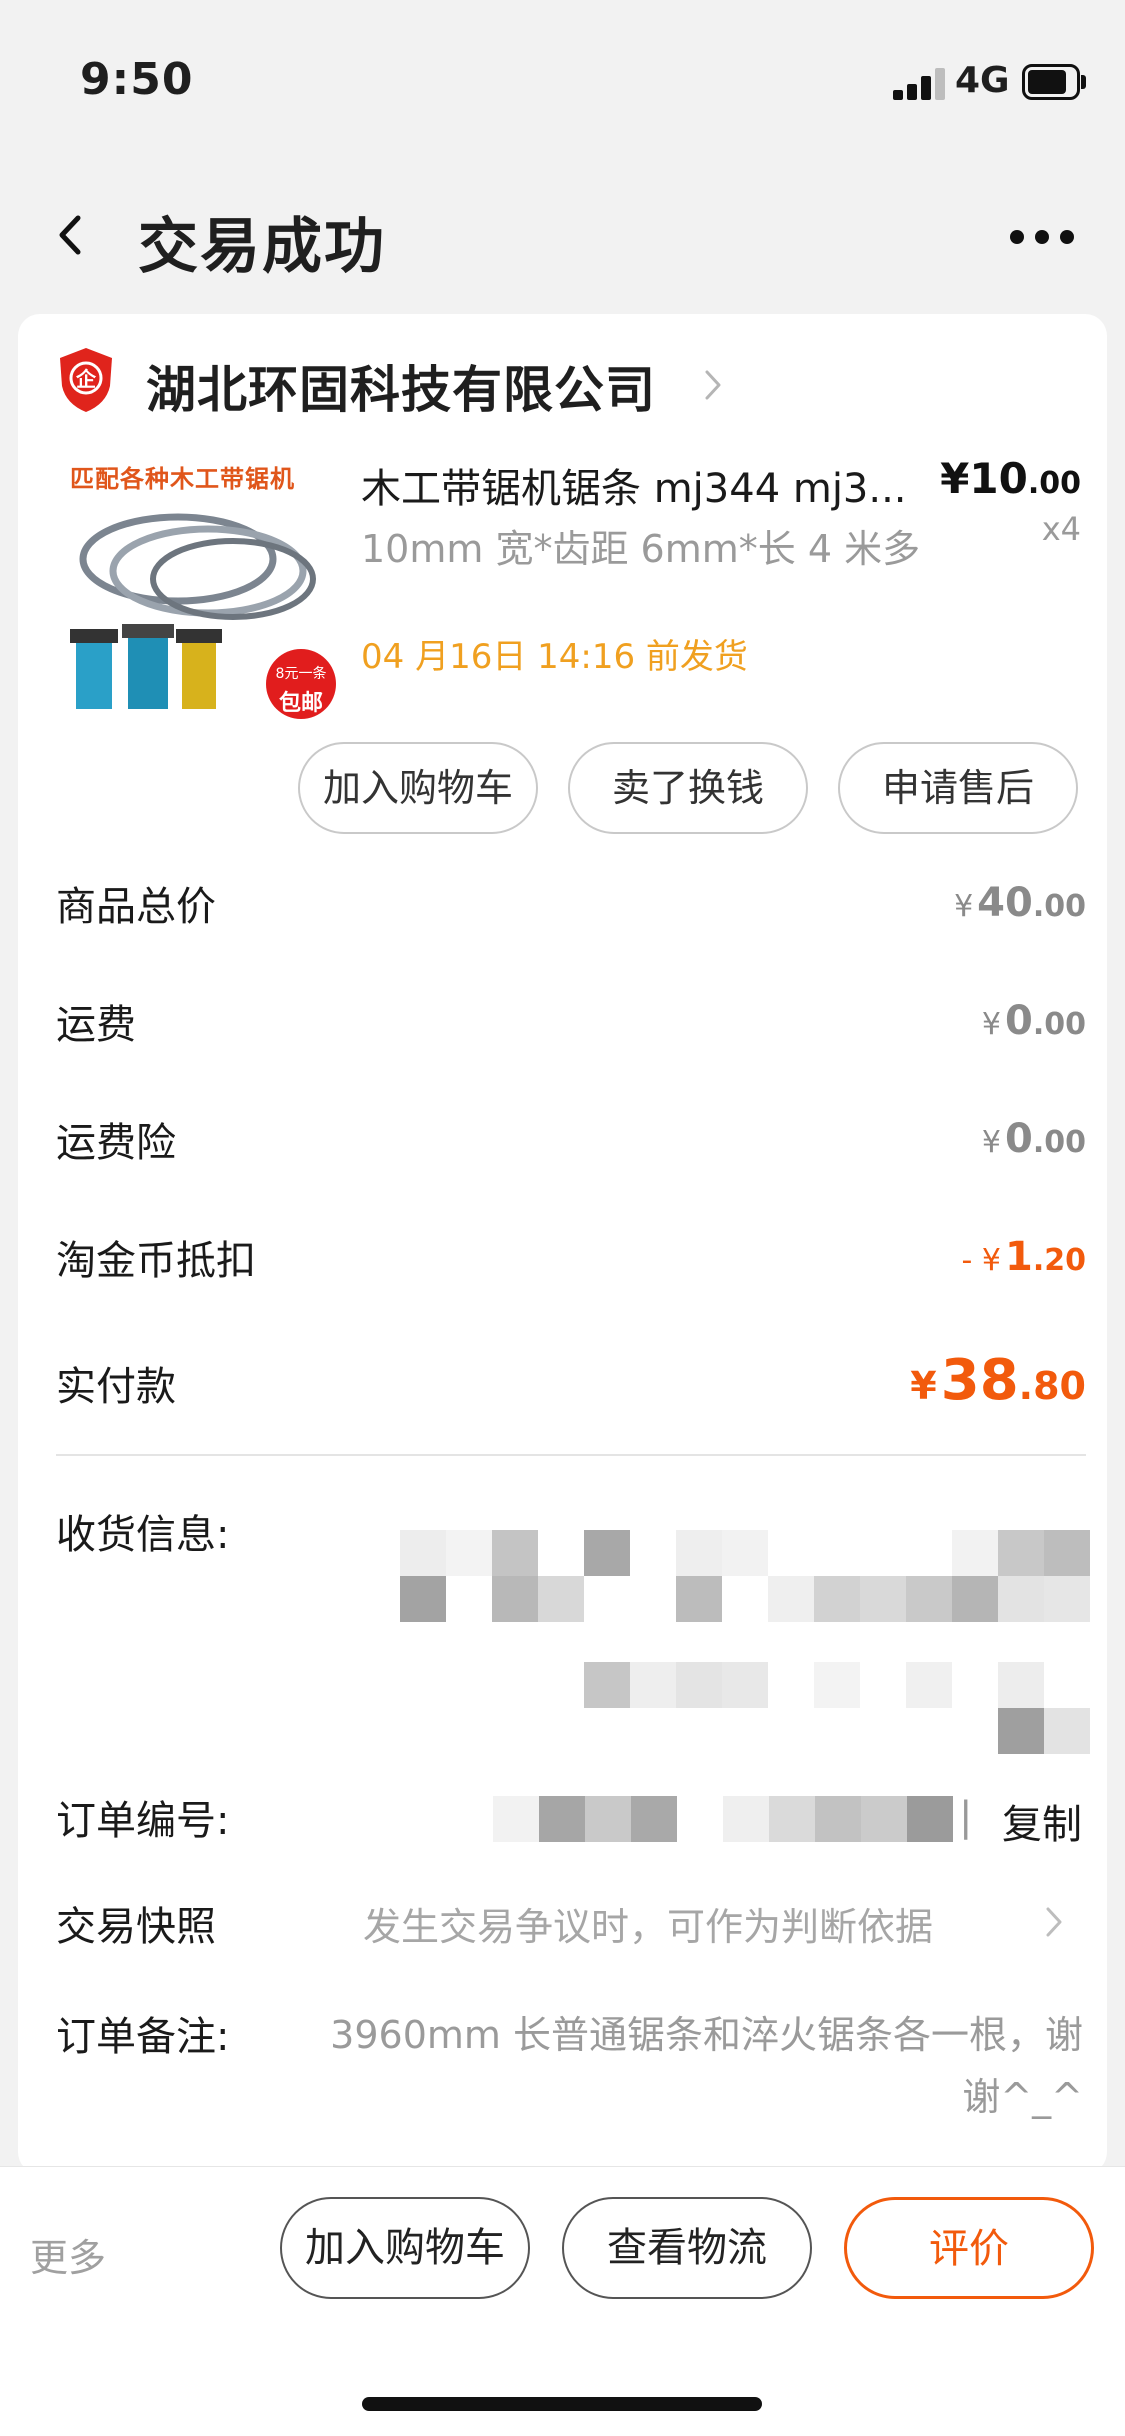  Describe the element at coordinates (554, 657) in the screenshot. I see `ship-deadline: 04 月16日 14:16 前发货` at that location.